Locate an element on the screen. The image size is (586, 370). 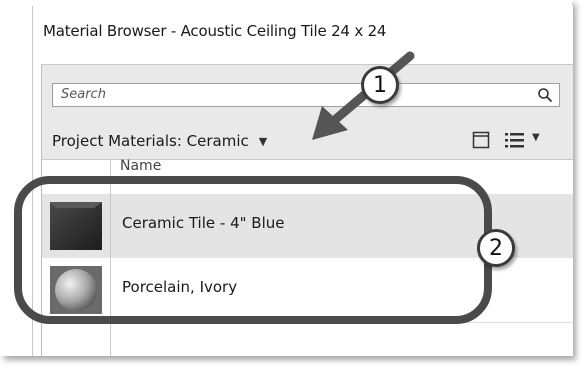
column-header-name: Name is located at coordinates (140, 166).